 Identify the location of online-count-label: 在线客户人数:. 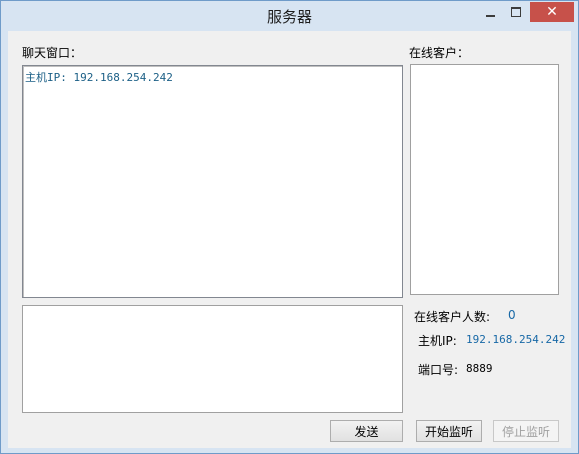
(452, 317).